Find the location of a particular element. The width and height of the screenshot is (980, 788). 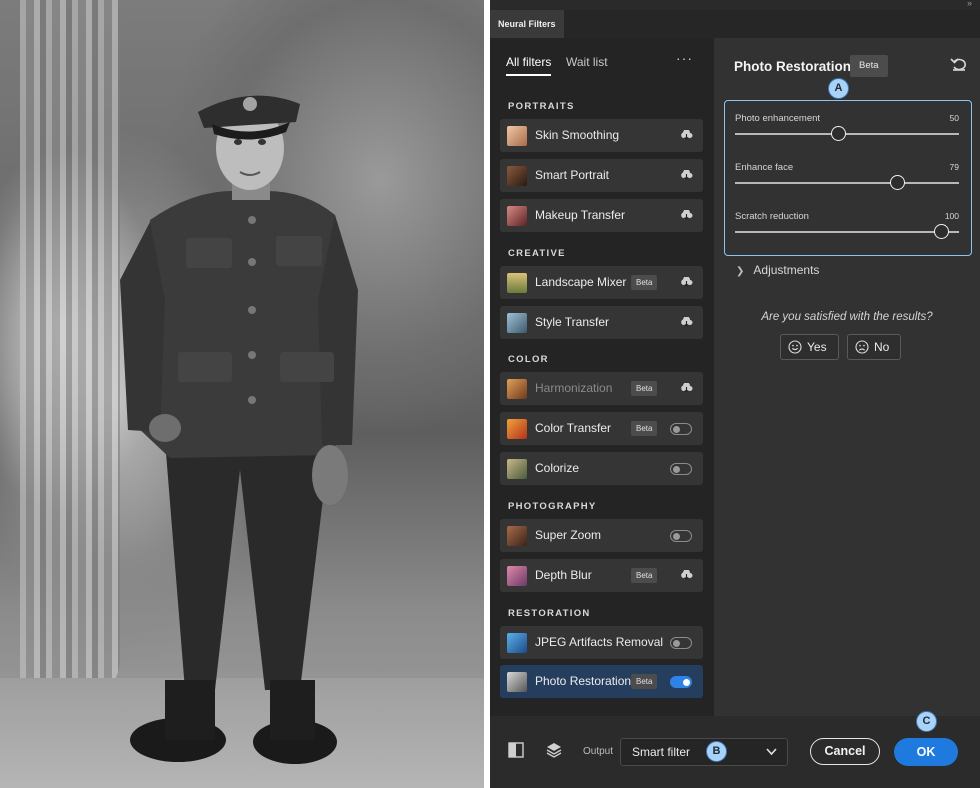

filter-item-skin-smoothing: Skin Smoothing is located at coordinates (601, 135).